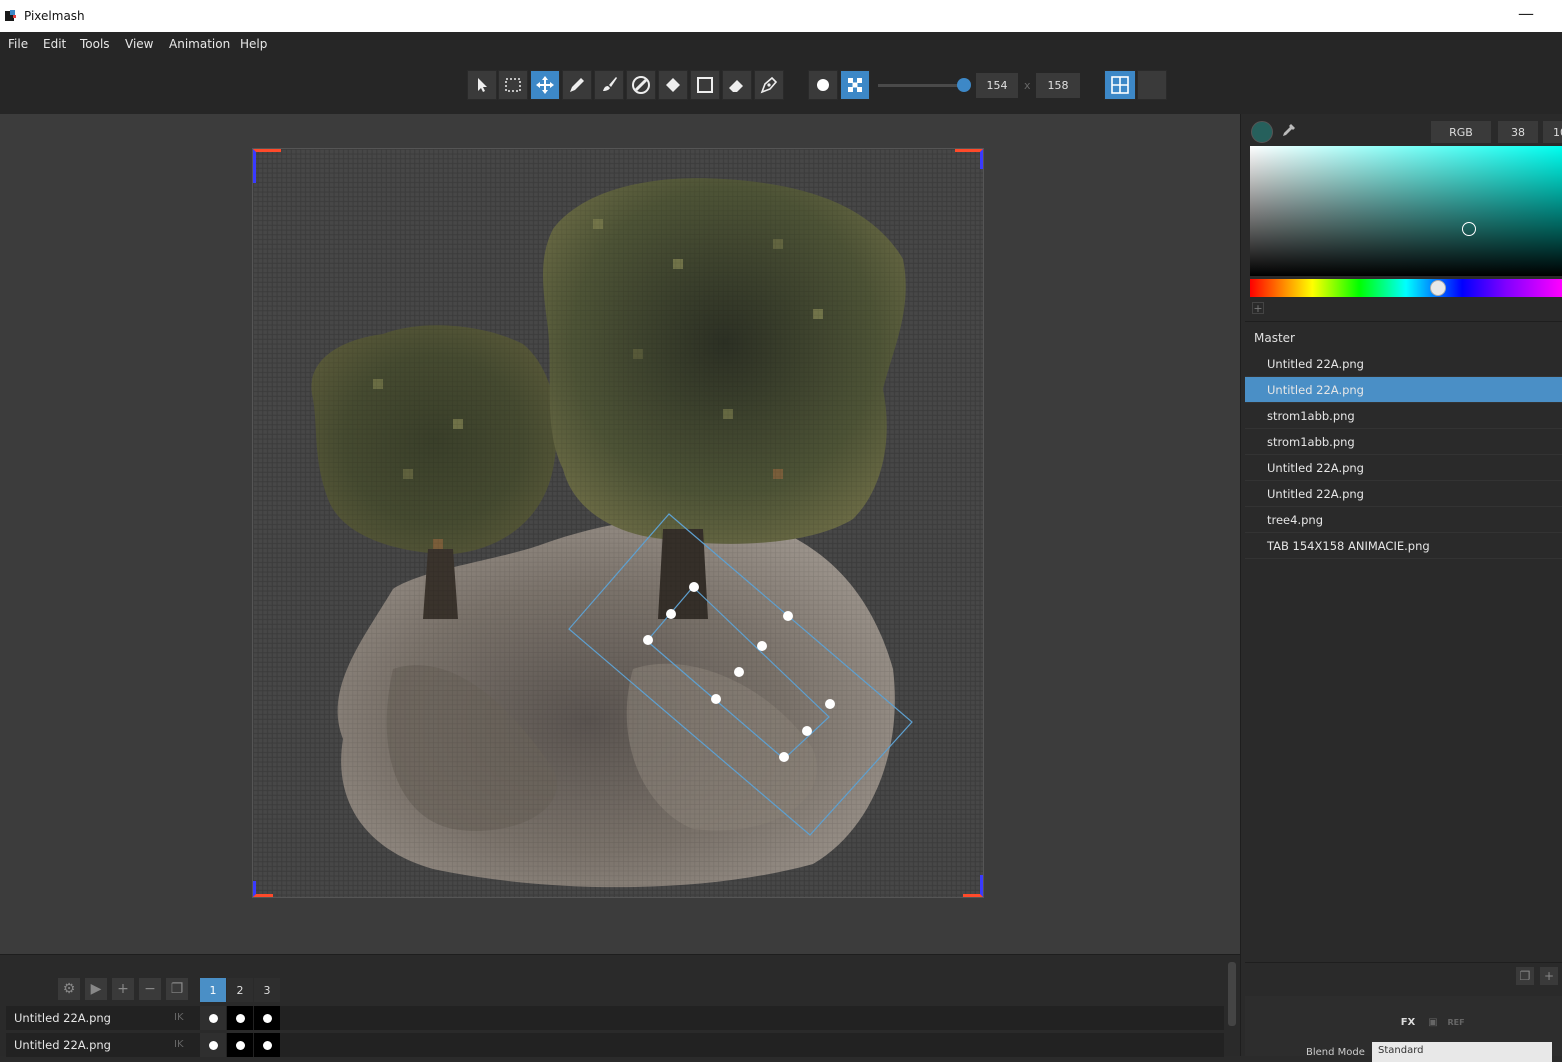  Describe the element at coordinates (1274, 338) in the screenshot. I see `layers-master-label: Master` at that location.